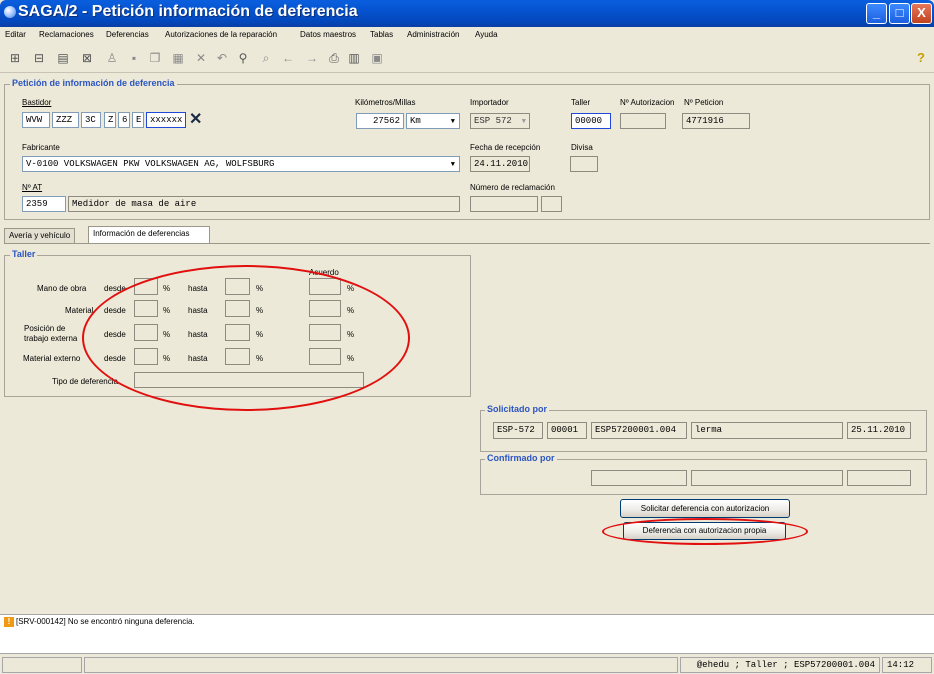  Describe the element at coordinates (518, 430) in the screenshot. I see `solicitado-importer: ESP-572` at that location.